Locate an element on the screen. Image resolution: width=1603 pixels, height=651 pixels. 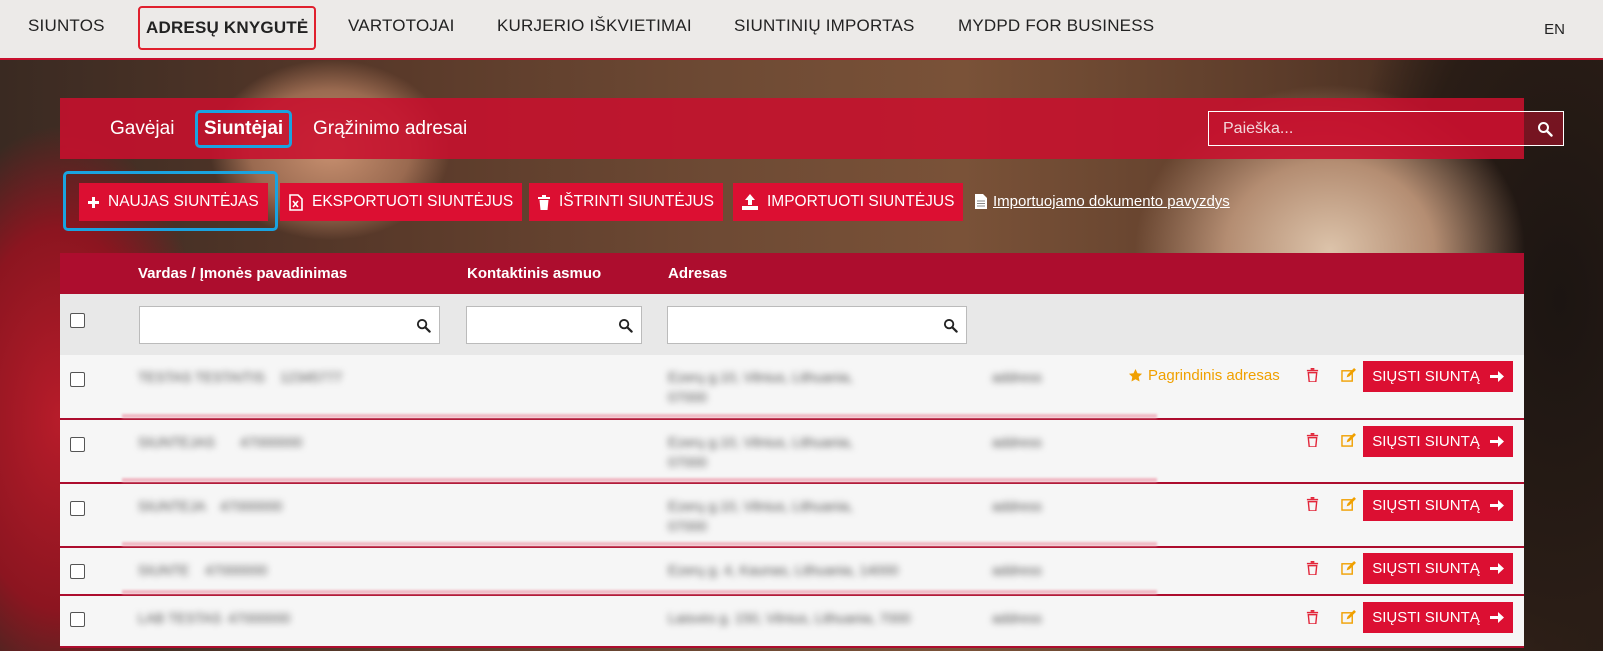
import-senders-button: IMPORTUOTI SIUNTĖJUS is located at coordinates (848, 202).